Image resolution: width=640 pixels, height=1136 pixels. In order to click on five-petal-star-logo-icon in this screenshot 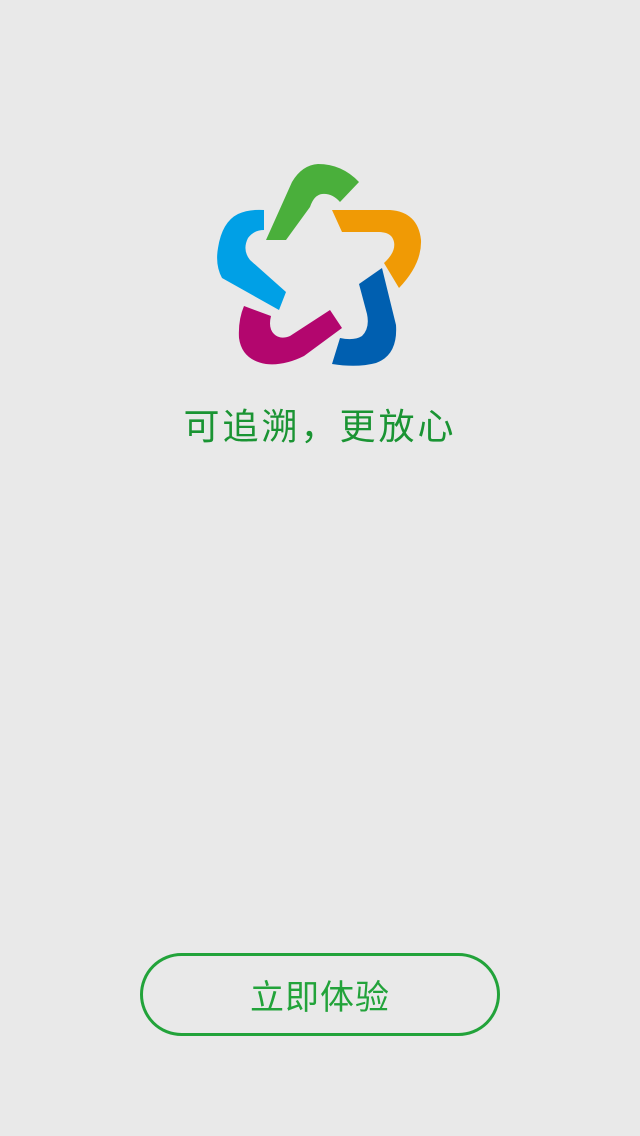, I will do `click(319, 265)`.